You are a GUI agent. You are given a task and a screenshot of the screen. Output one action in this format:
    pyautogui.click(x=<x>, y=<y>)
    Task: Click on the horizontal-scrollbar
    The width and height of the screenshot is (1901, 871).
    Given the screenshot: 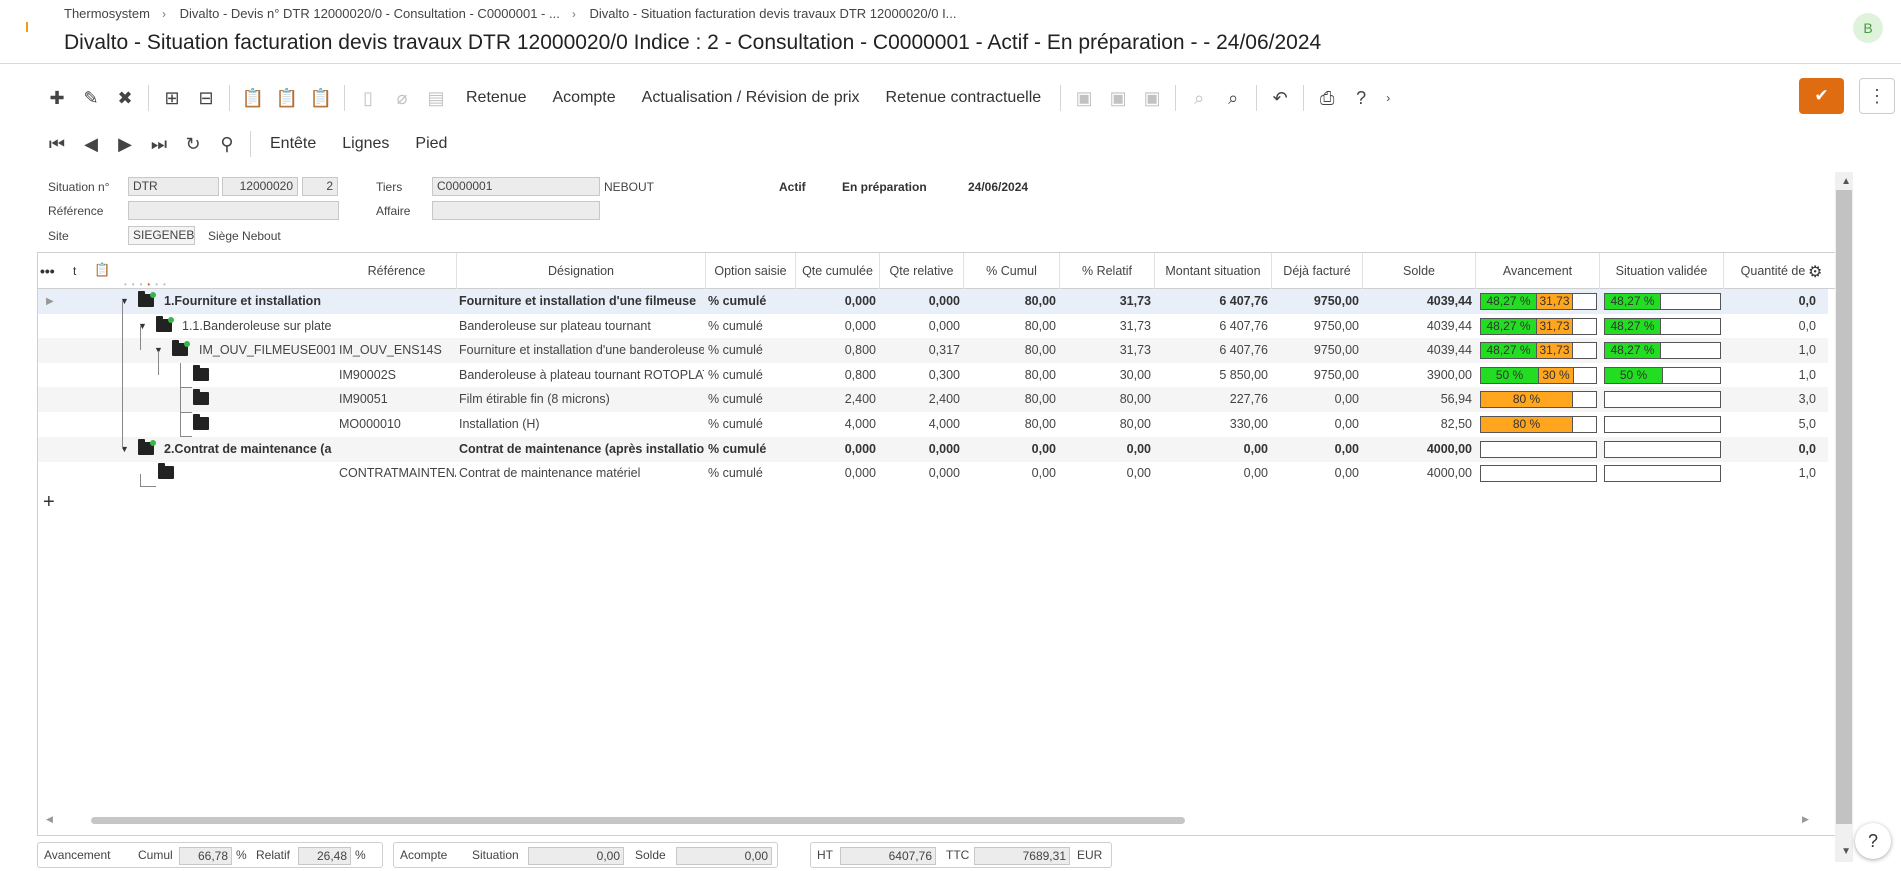 What is the action you would take?
    pyautogui.click(x=638, y=820)
    